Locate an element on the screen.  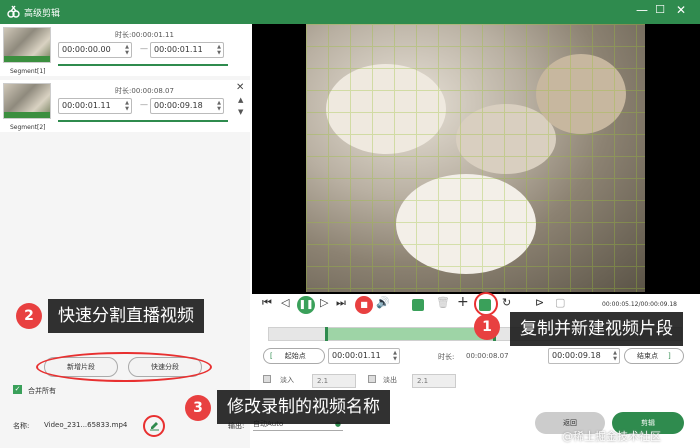
reset-icon: ↻ is located at coordinates (506, 302).